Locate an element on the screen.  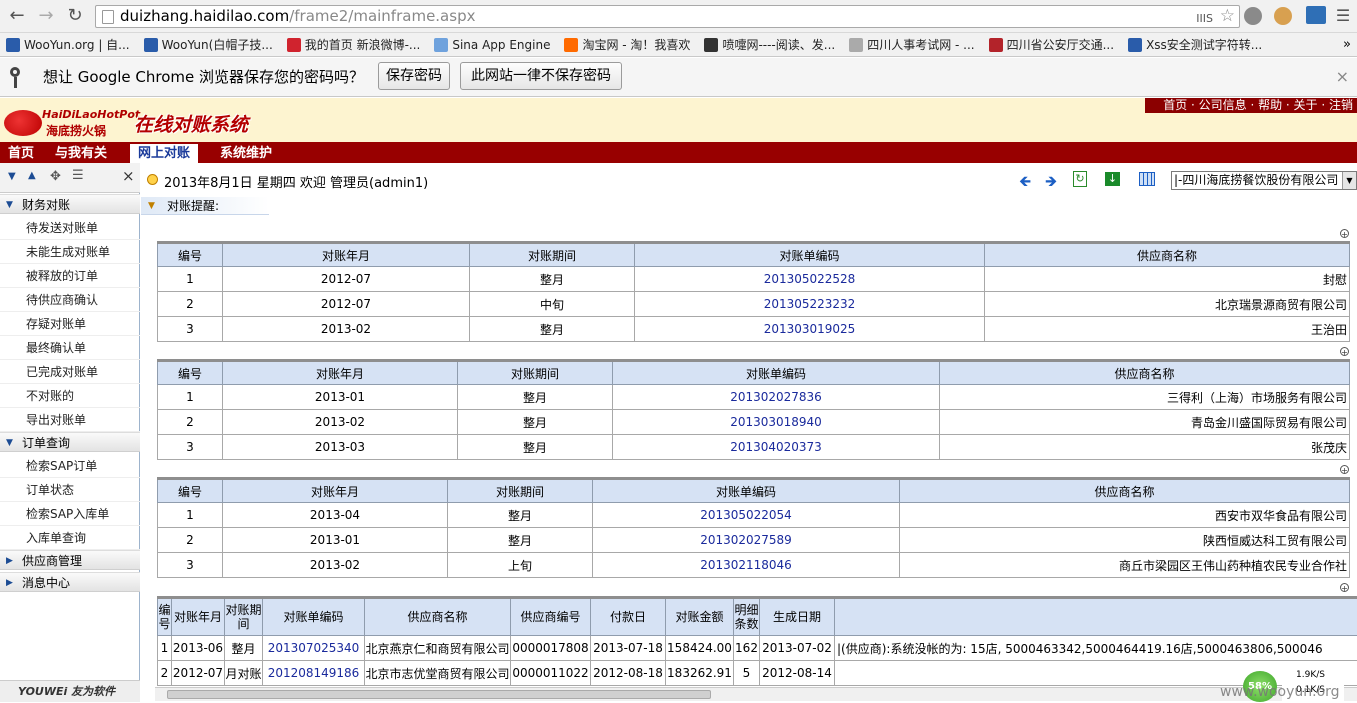
expand-all-icon: ▲ is located at coordinates (32, 175).